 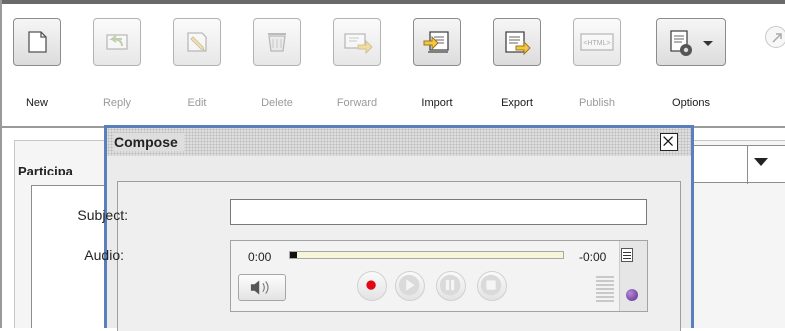 What do you see at coordinates (357, 42) in the screenshot?
I see `forward-icon` at bounding box center [357, 42].